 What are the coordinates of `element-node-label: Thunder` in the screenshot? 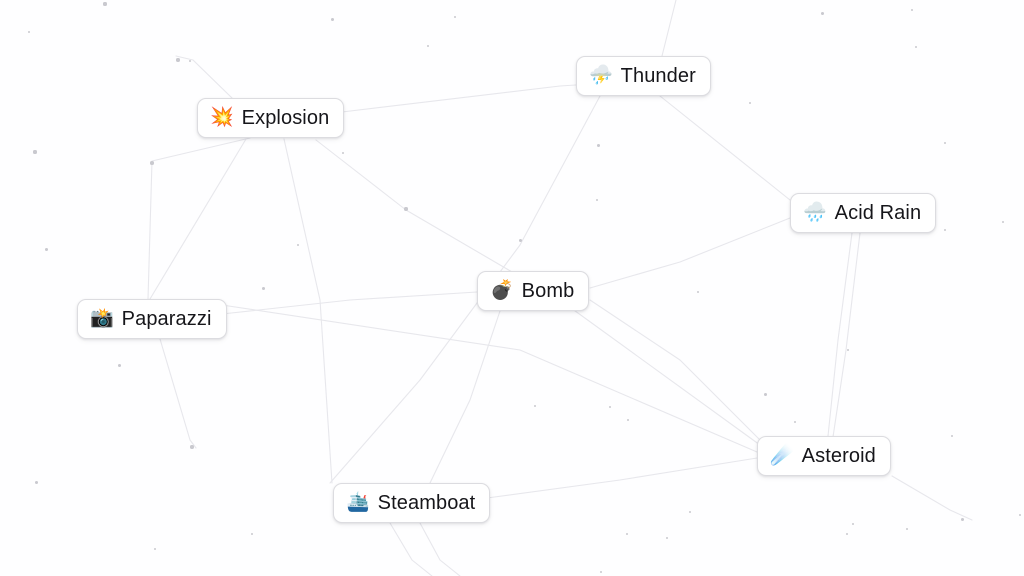 It's located at (658, 76).